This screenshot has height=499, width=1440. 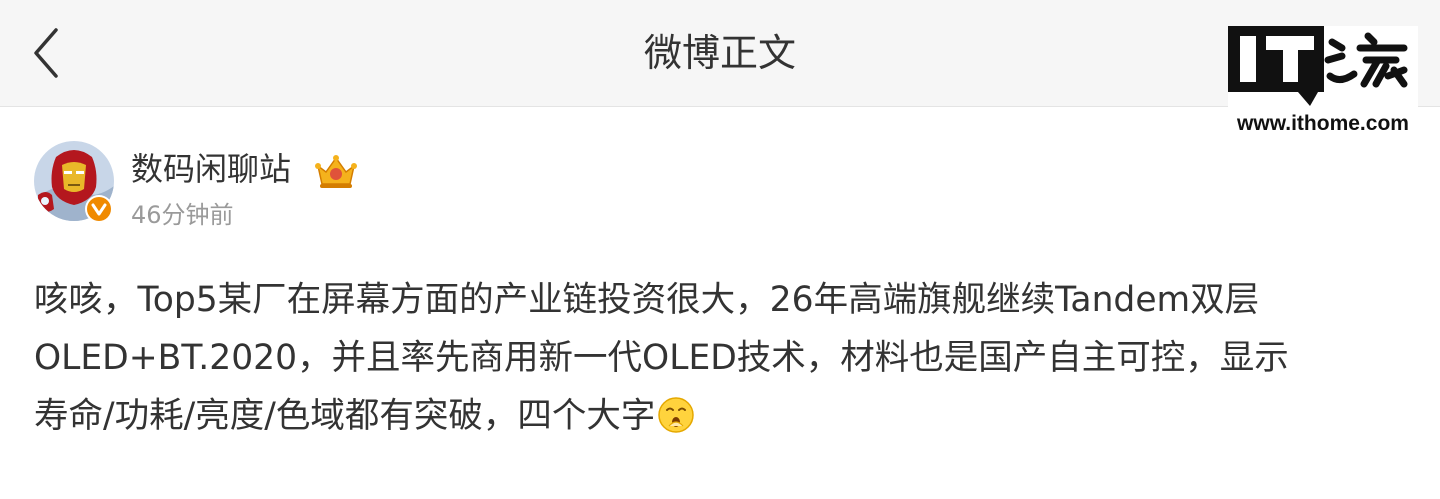 I want to click on verified-v-icon, so click(x=99, y=209).